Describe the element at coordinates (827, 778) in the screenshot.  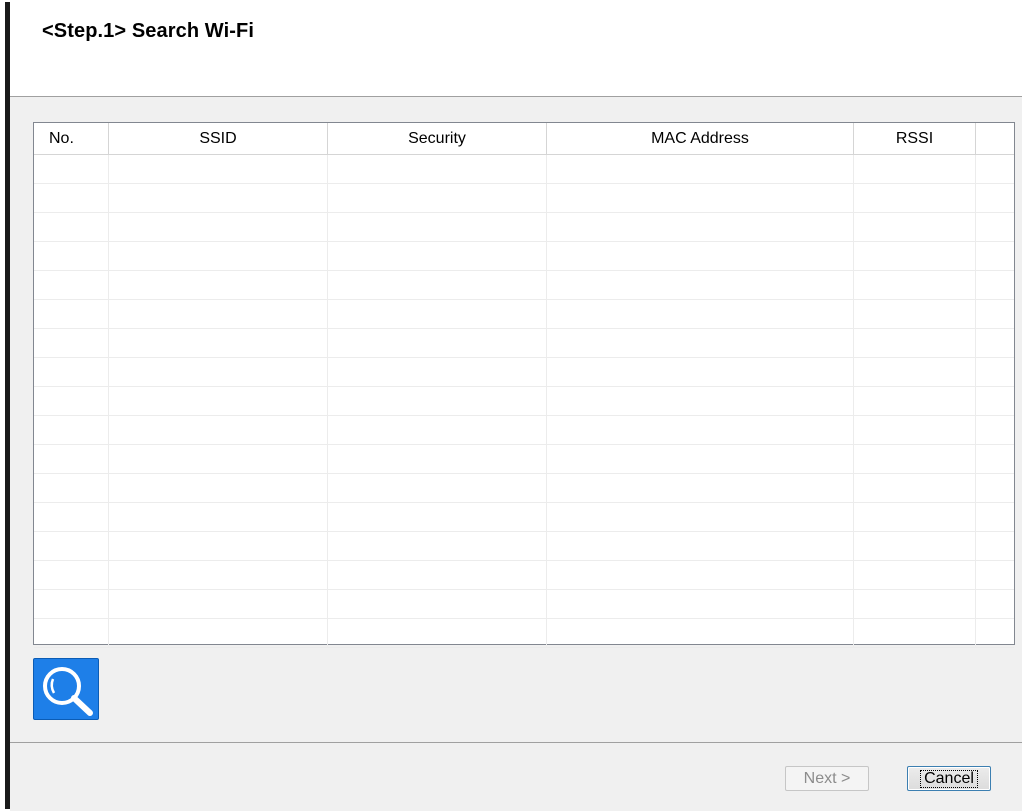
I see `next-button: Next >` at that location.